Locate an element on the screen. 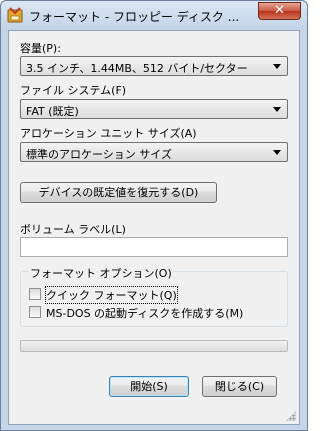 The width and height of the screenshot is (320, 431). allocation-select: 標準のアロケーション サイズ is located at coordinates (154, 152).